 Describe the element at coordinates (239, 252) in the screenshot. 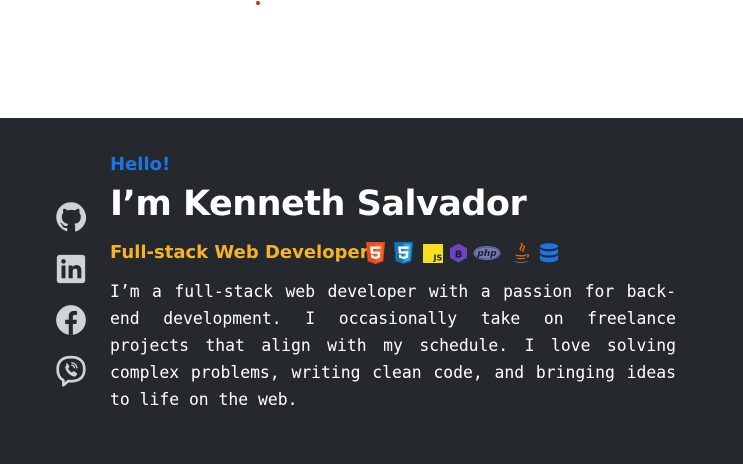

I see `role-title: Full-stack Web Developer` at that location.